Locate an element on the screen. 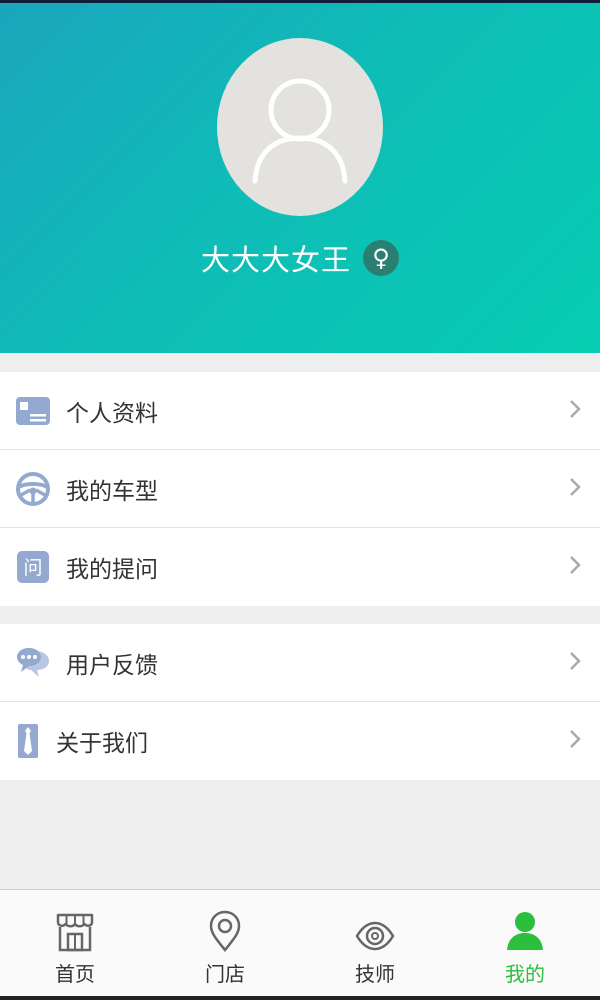 The width and height of the screenshot is (600, 1000). tie-icon is located at coordinates (28, 741).